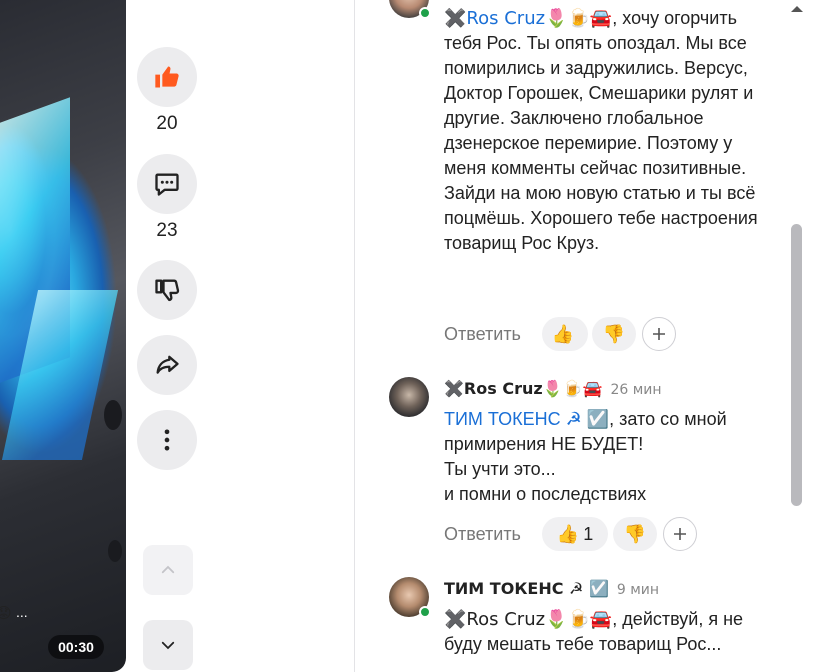 This screenshot has width=834, height=672. Describe the element at coordinates (526, 588) in the screenshot. I see `comment-author-name: ТИМ ТОКЕНС ☭ ☑️` at that location.